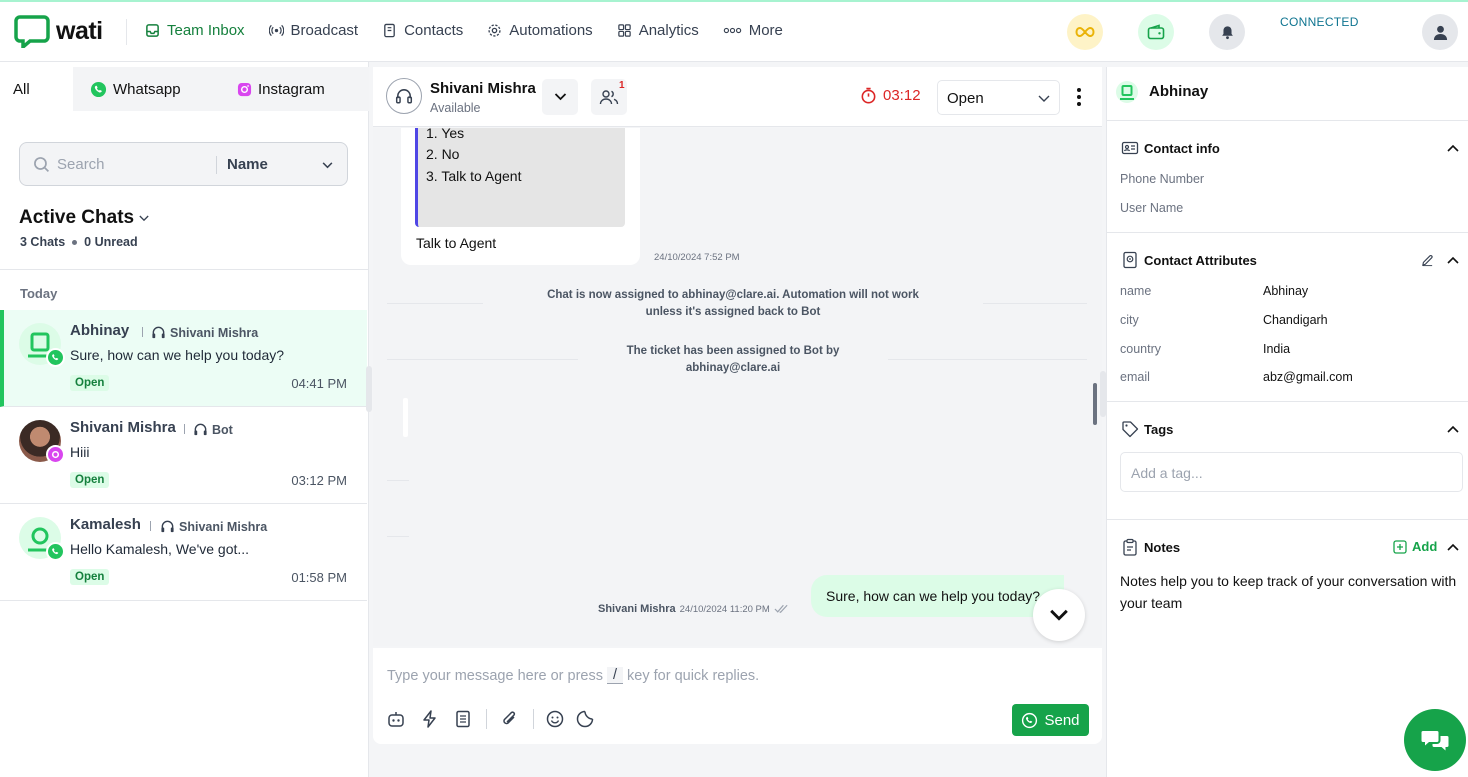 This screenshot has height=777, width=1468. Describe the element at coordinates (75, 242) in the screenshot. I see `dot-separator` at that location.